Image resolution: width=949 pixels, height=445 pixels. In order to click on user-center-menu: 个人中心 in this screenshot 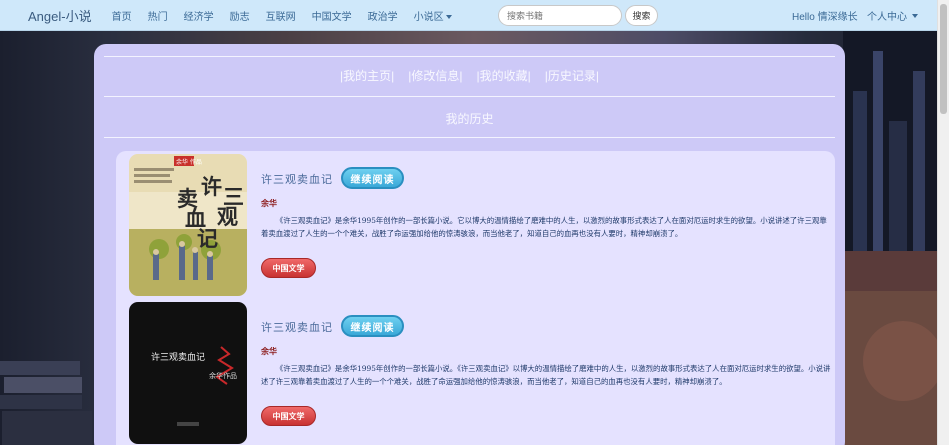, I will do `click(892, 15)`.